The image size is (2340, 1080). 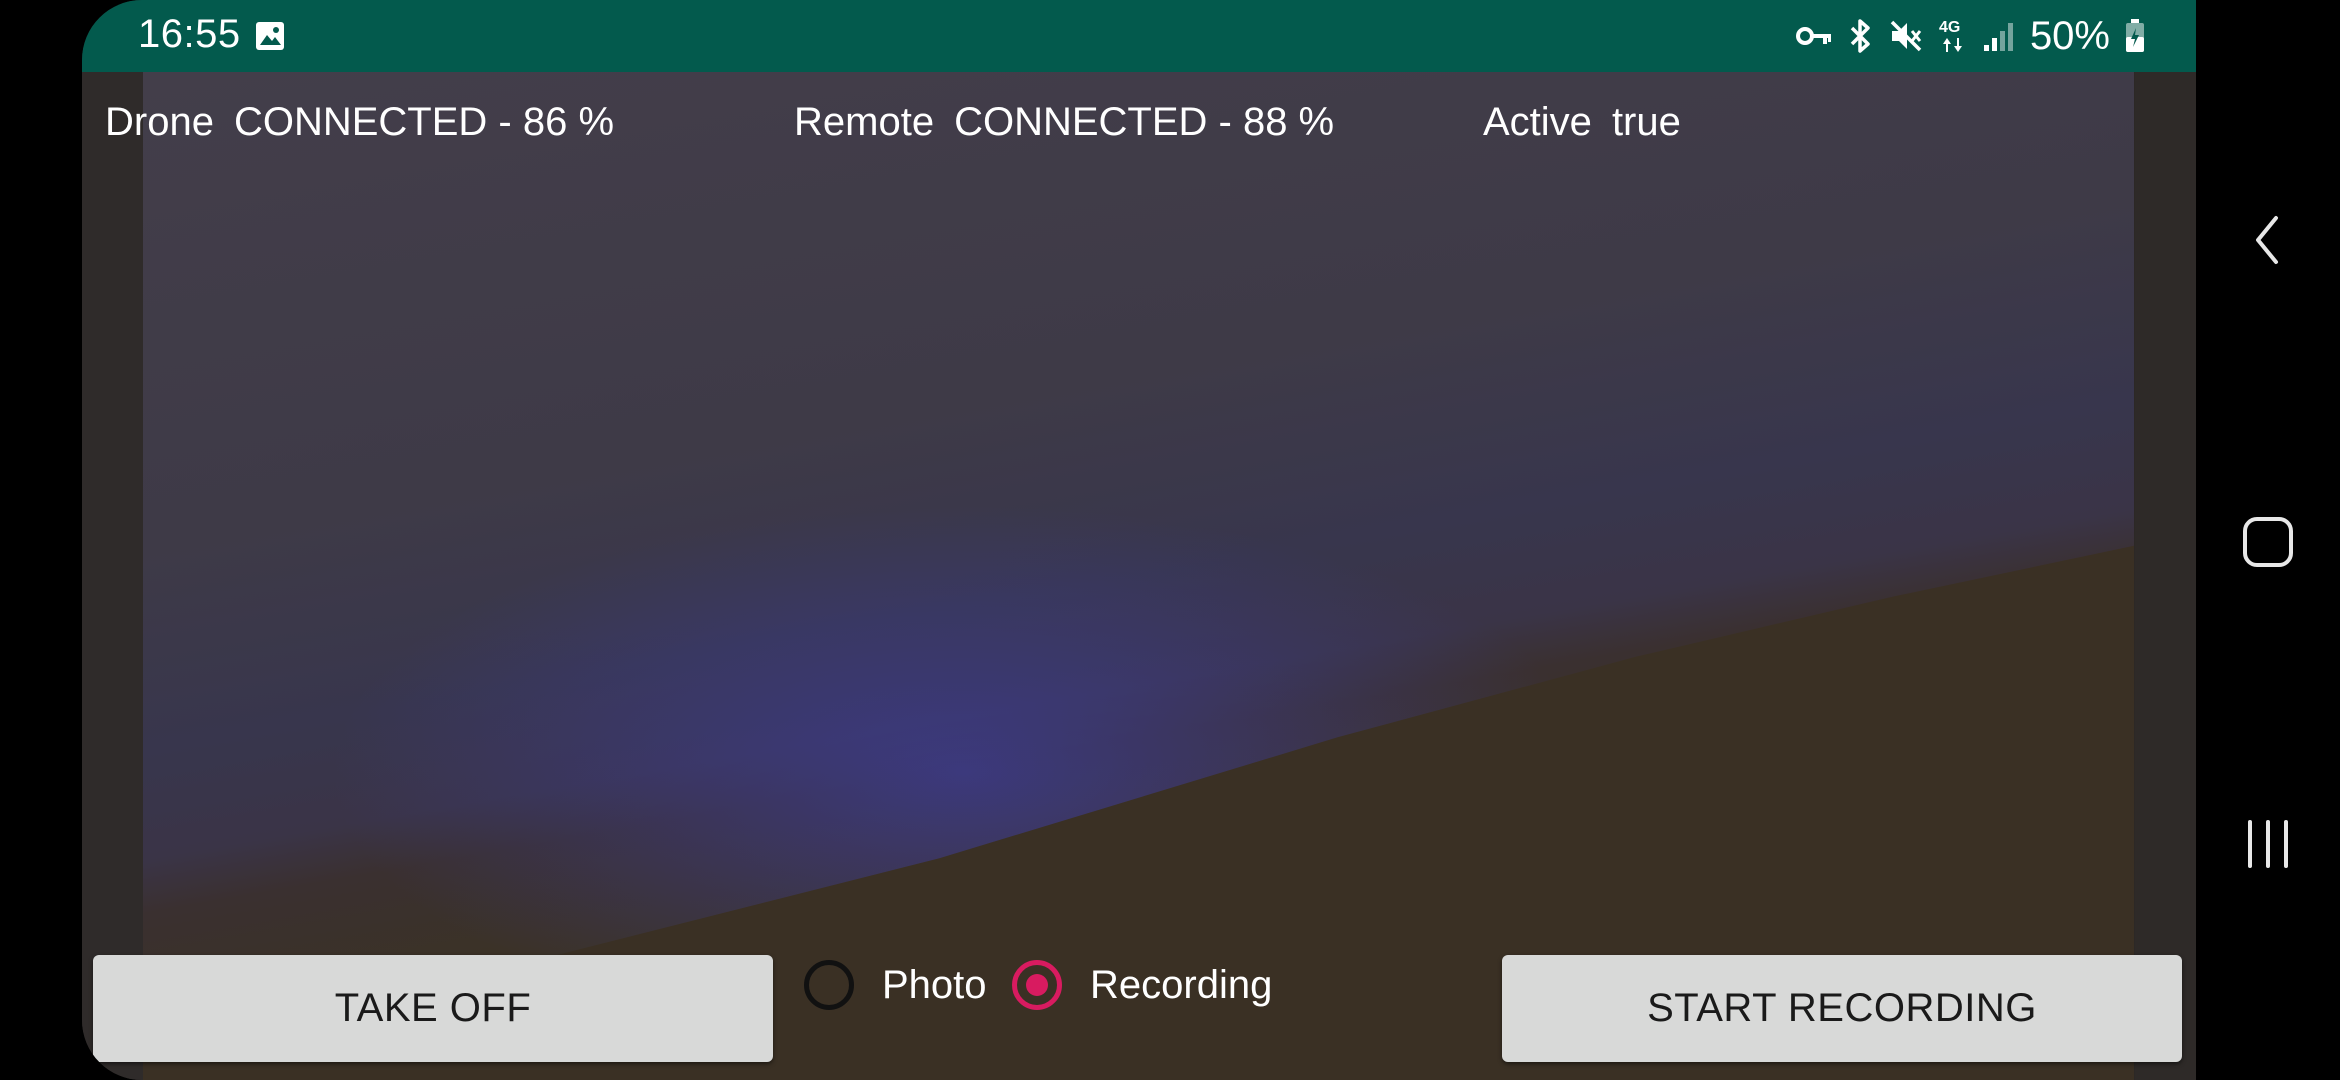 What do you see at coordinates (2165, 576) in the screenshot?
I see `right-margin` at bounding box center [2165, 576].